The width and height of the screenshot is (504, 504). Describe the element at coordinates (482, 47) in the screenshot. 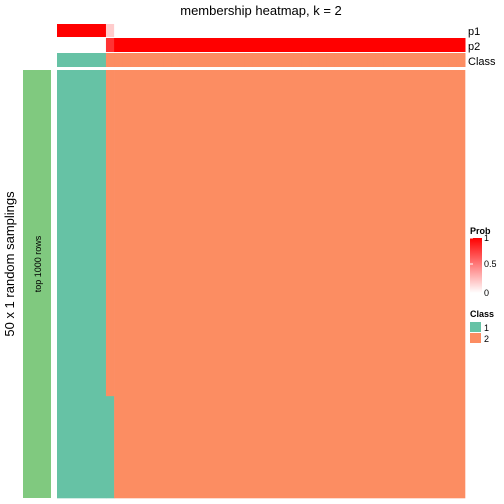

I see `annotation-labels: p1 p2 Class` at that location.